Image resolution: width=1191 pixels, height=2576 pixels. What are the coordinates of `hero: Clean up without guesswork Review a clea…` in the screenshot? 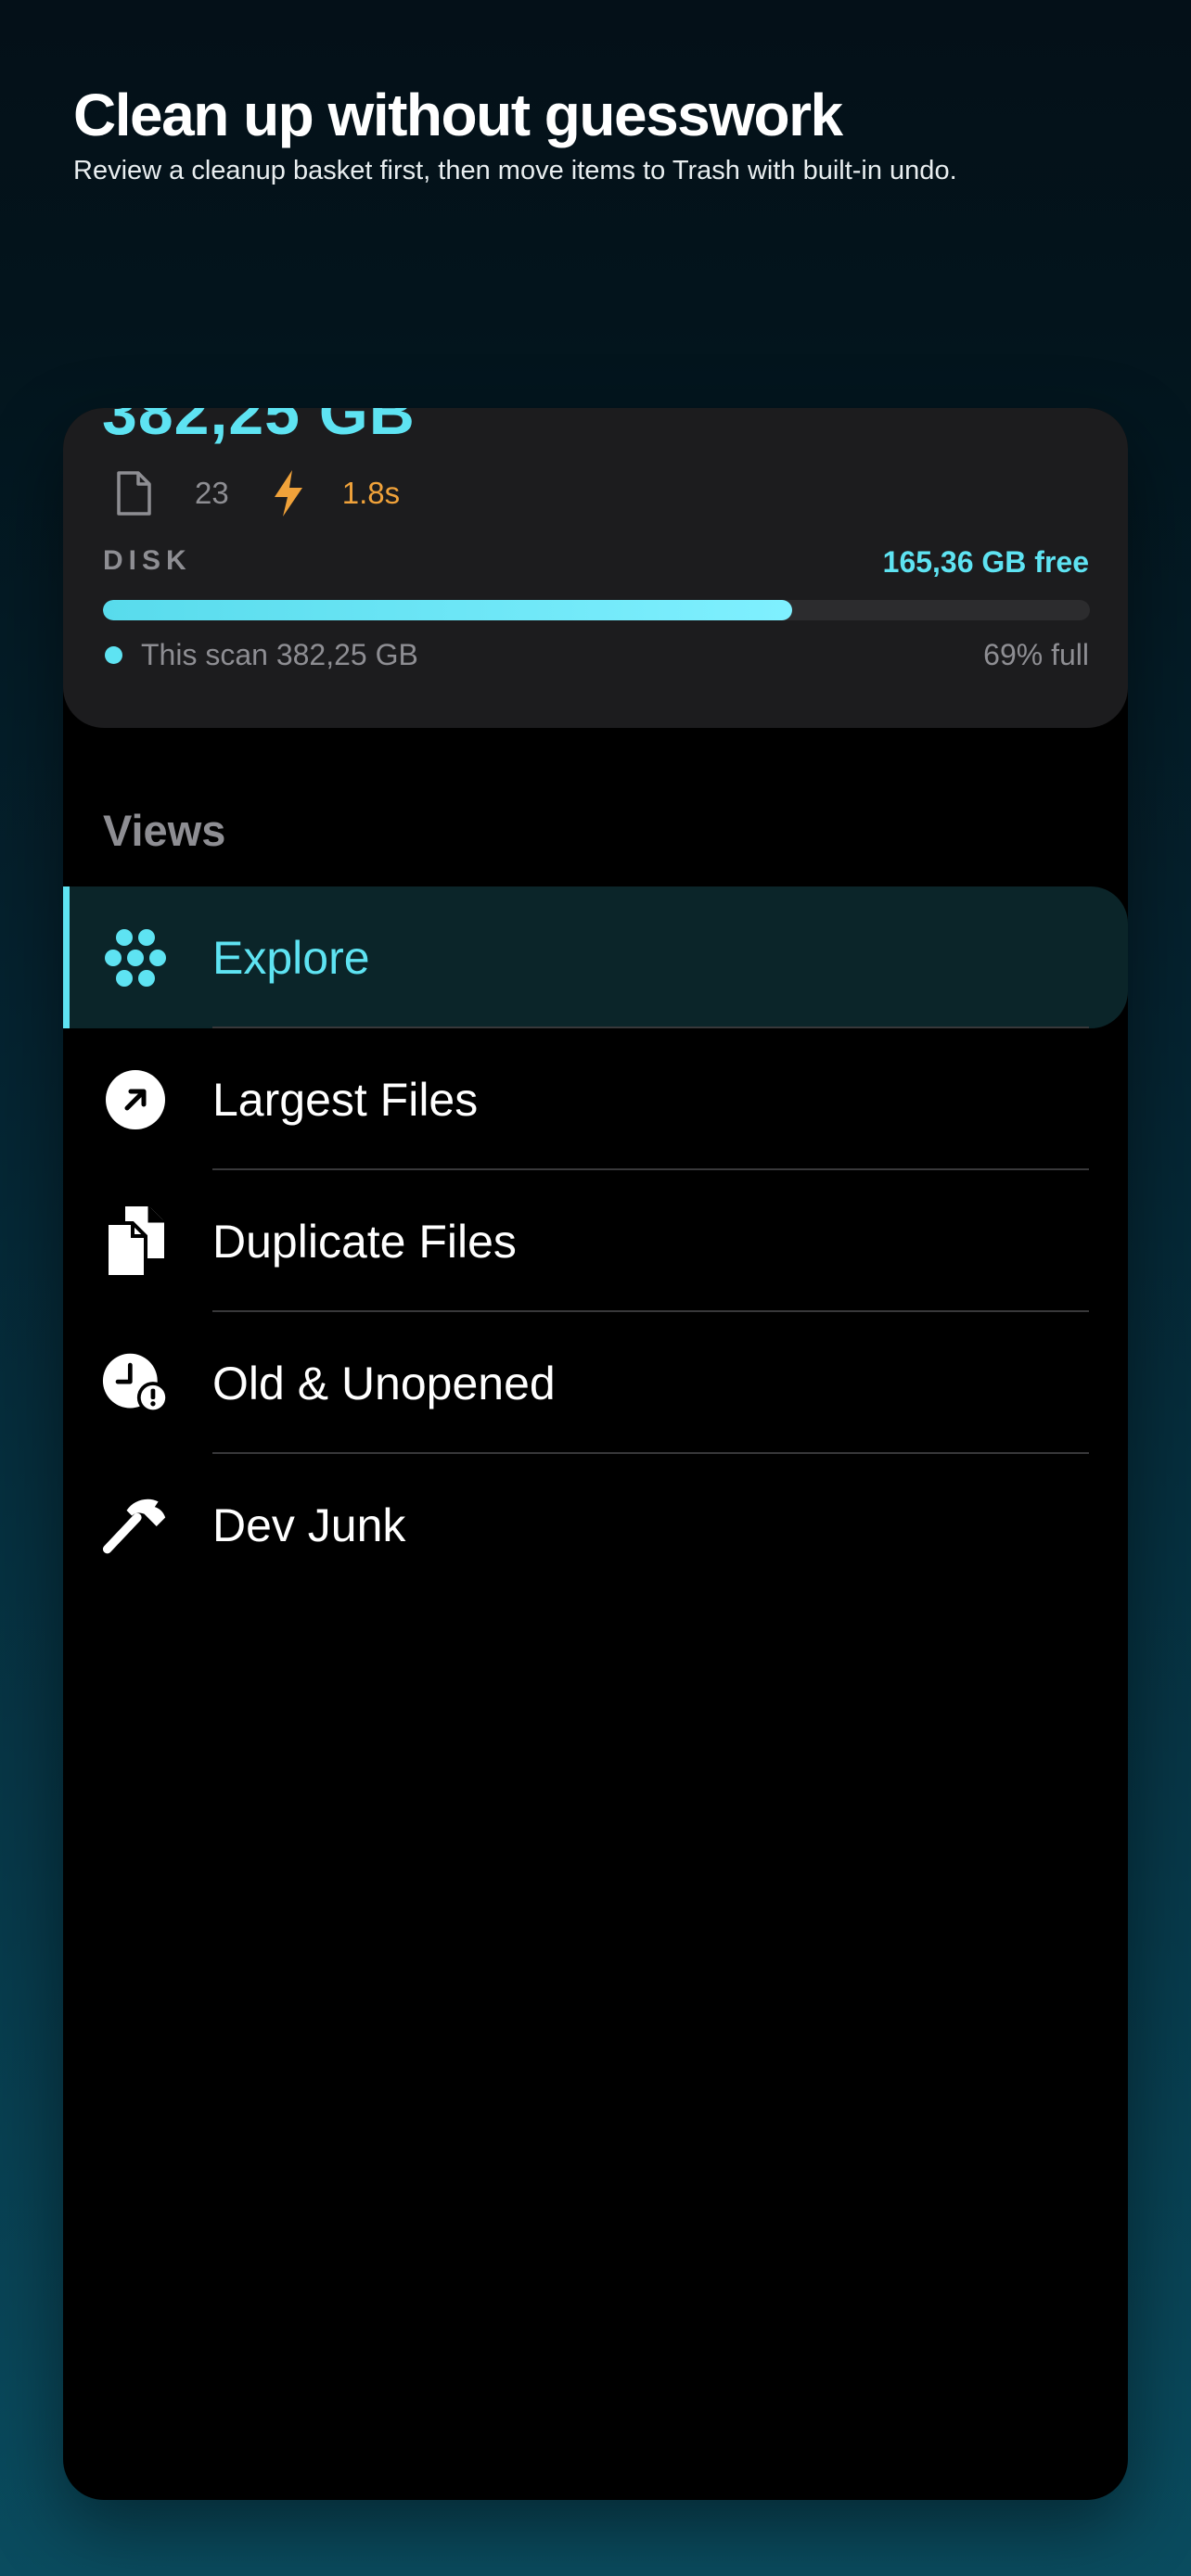 It's located at (613, 134).